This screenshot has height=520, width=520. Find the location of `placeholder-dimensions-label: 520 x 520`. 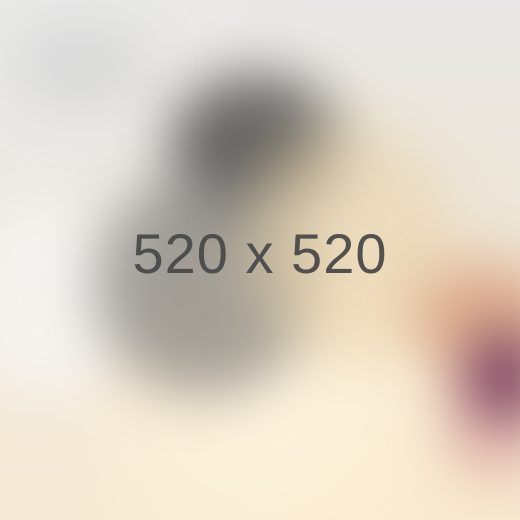

placeholder-dimensions-label: 520 x 520 is located at coordinates (260, 253).